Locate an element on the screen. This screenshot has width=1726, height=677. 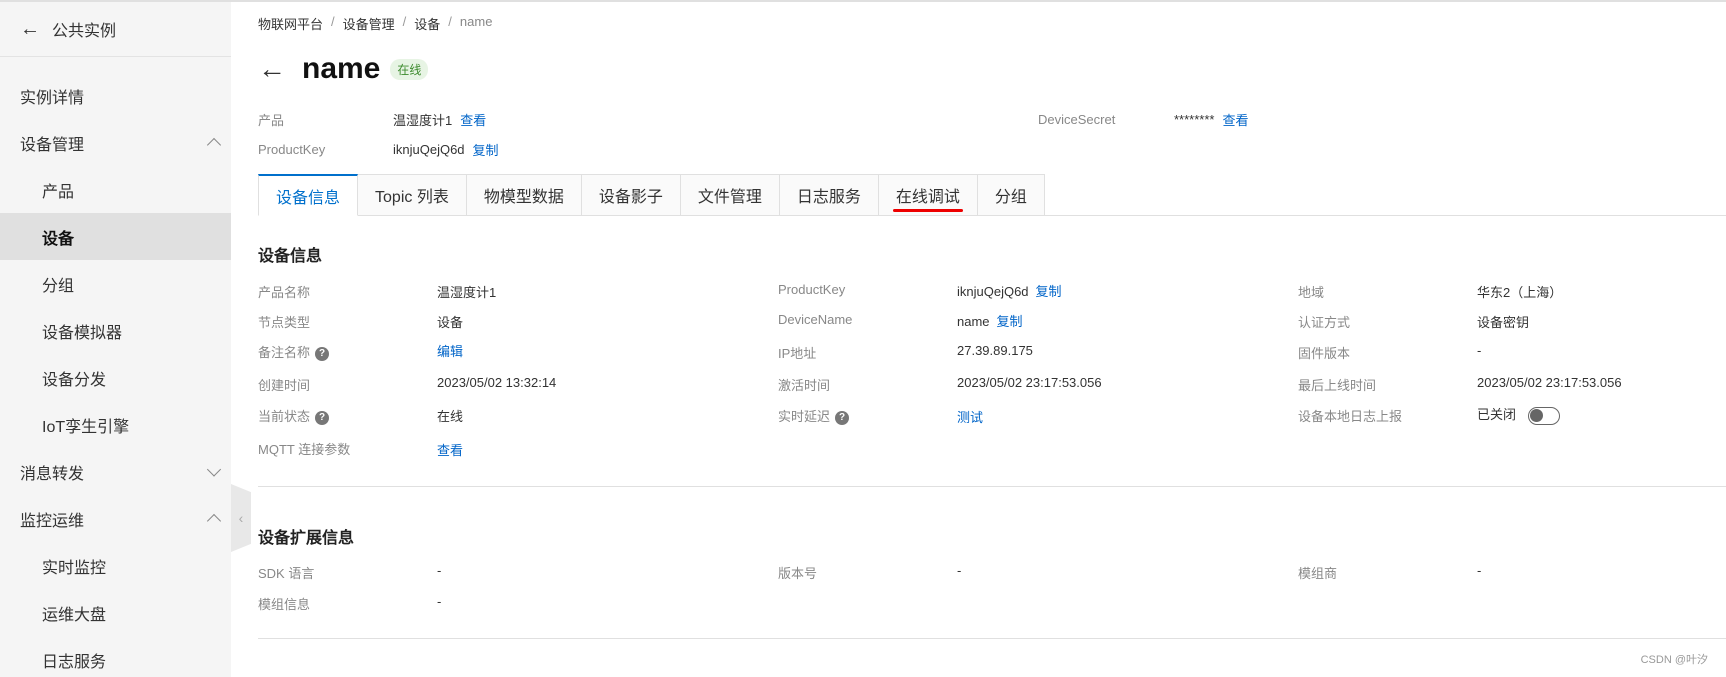
last-online-label: 最后上线时间 is located at coordinates (1337, 385).